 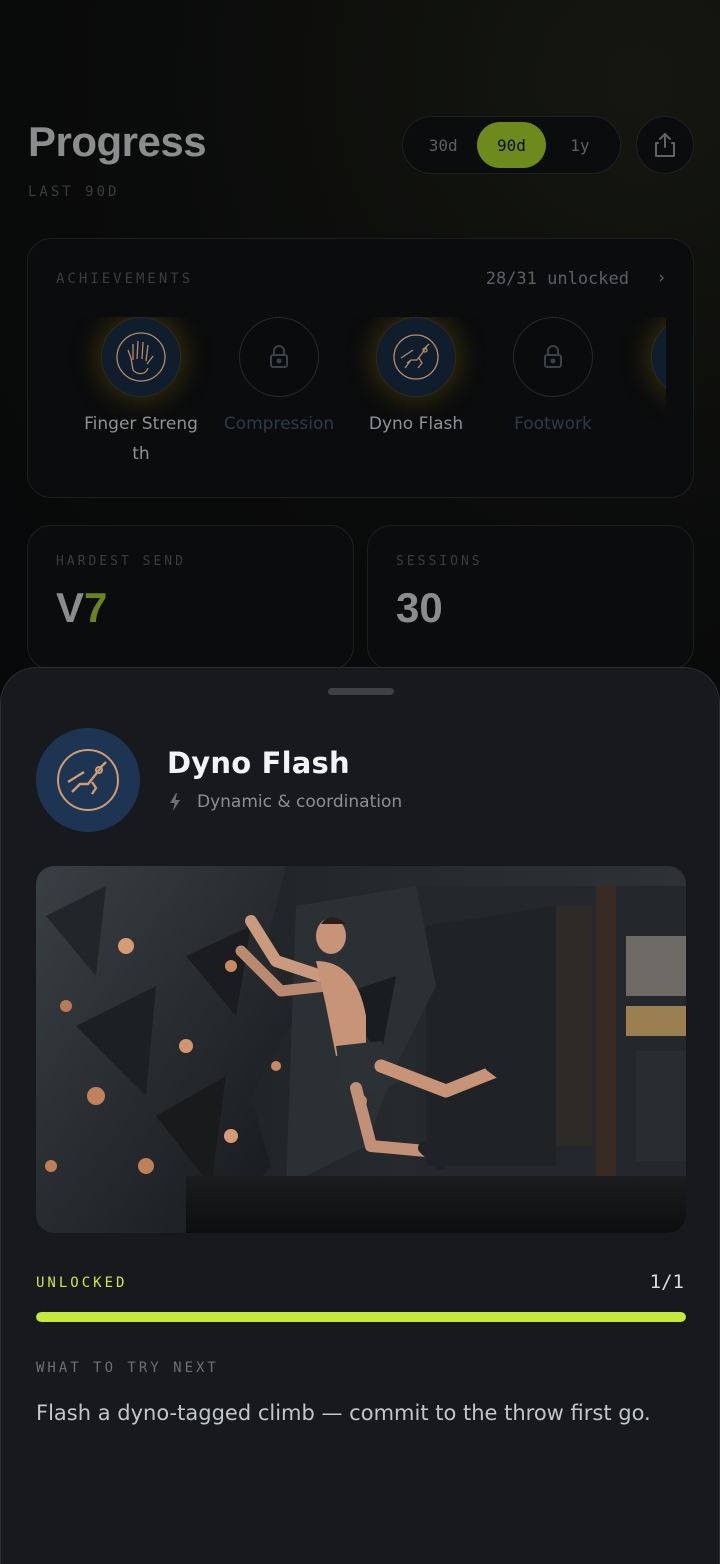 I want to click on next-step-label: WHAT TO TRY NEXT, so click(x=127, y=1368).